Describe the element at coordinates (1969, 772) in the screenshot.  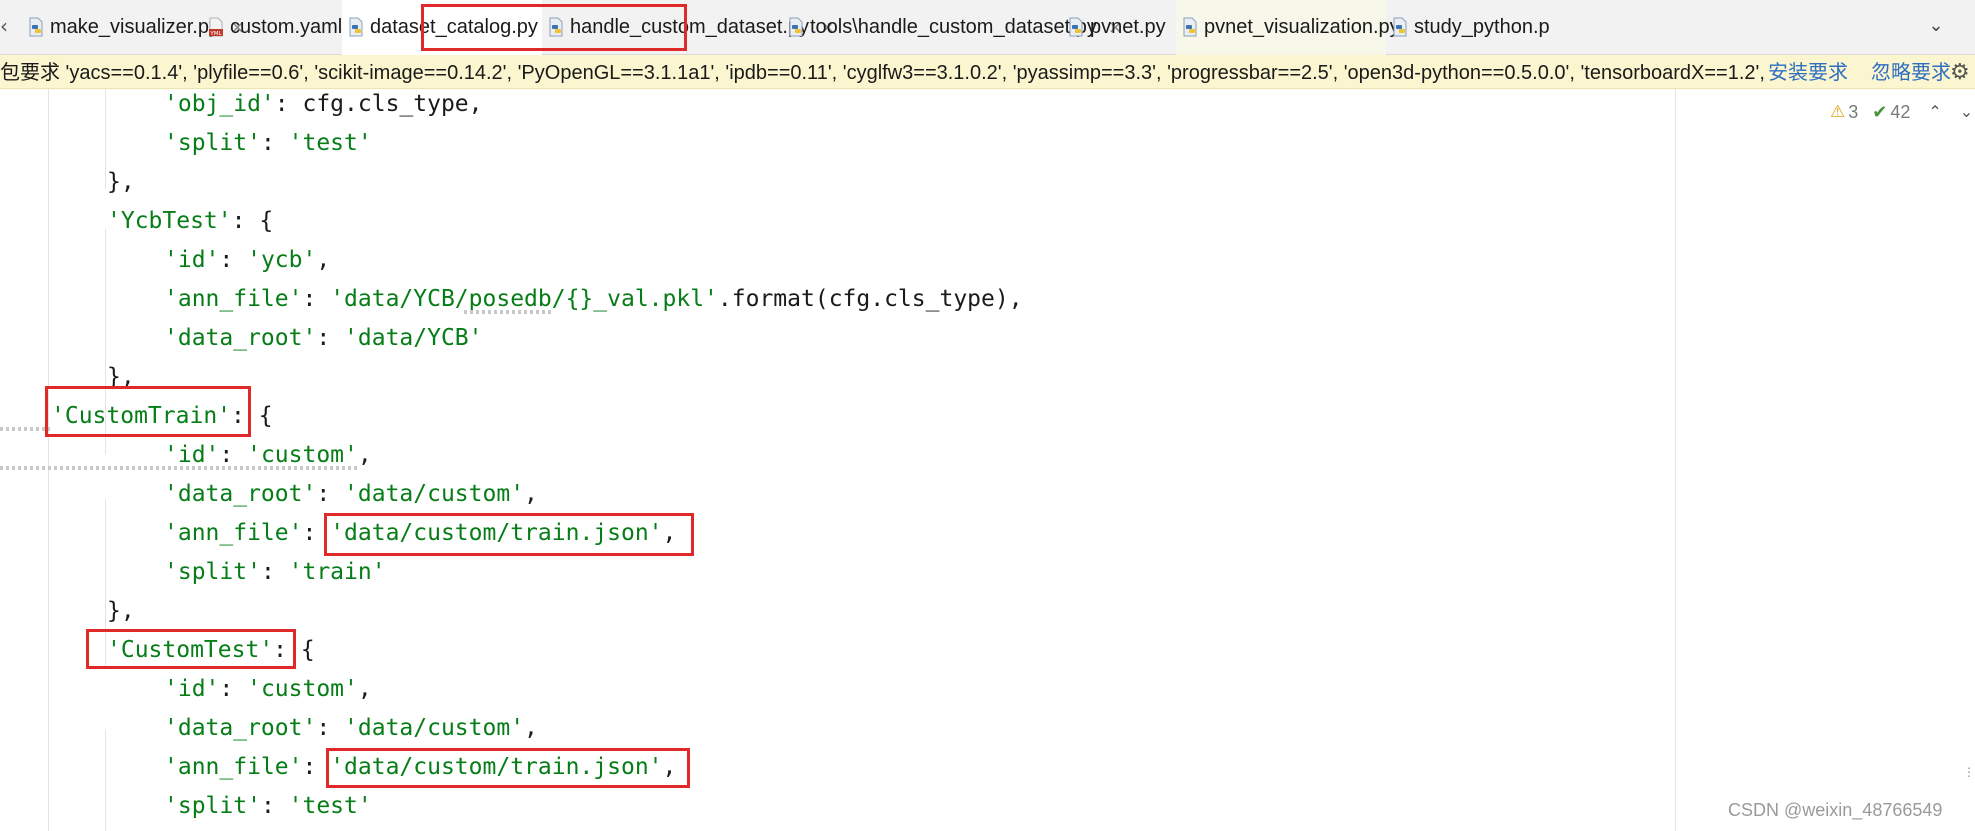
I see `scroll-marker-icon: ⋮` at that location.